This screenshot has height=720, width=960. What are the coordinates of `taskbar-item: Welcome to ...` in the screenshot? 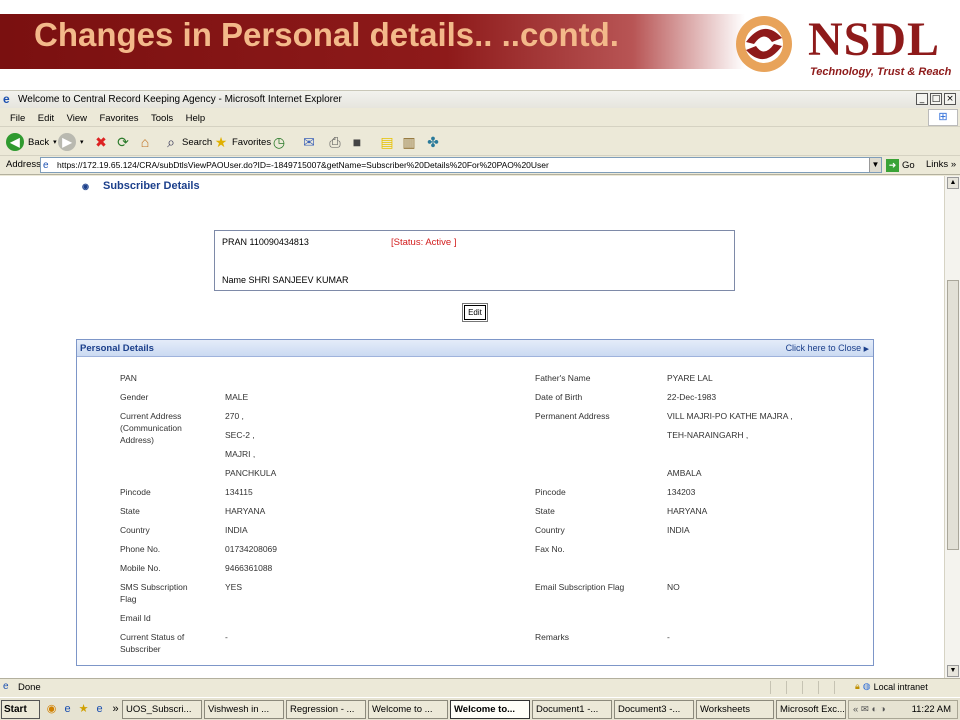 It's located at (408, 709).